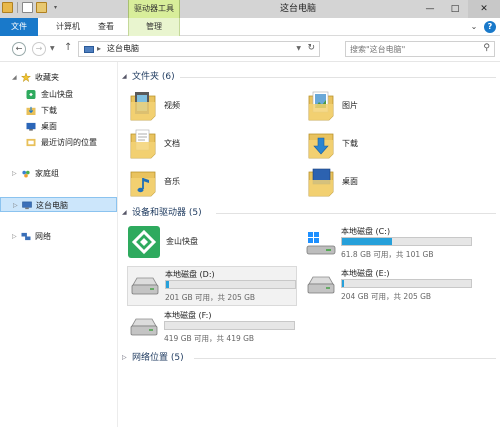  I want to click on ribbon-tabs: 文件 计算机 查看 管理 ⌄ ?, so click(250, 27).